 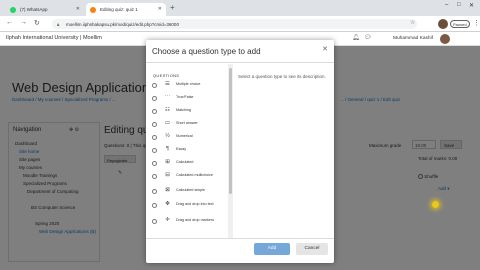 I want to click on add-button: Add, so click(x=272, y=249).